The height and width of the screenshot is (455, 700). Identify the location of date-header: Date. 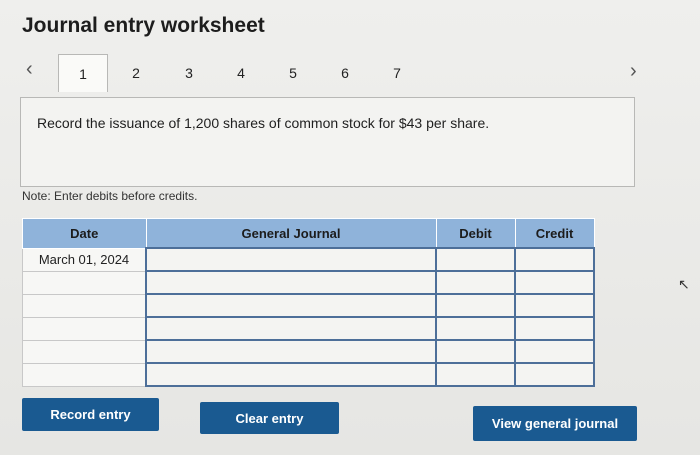
(84, 233).